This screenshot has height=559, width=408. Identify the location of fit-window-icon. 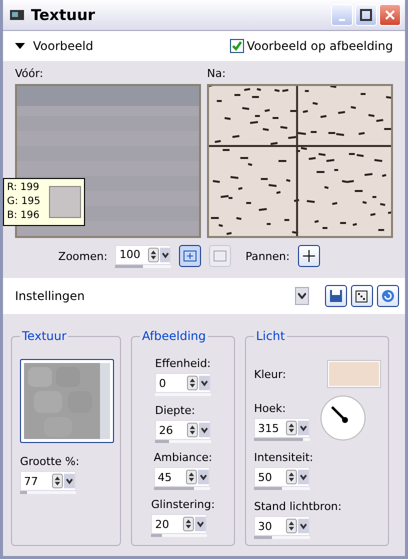
(190, 256).